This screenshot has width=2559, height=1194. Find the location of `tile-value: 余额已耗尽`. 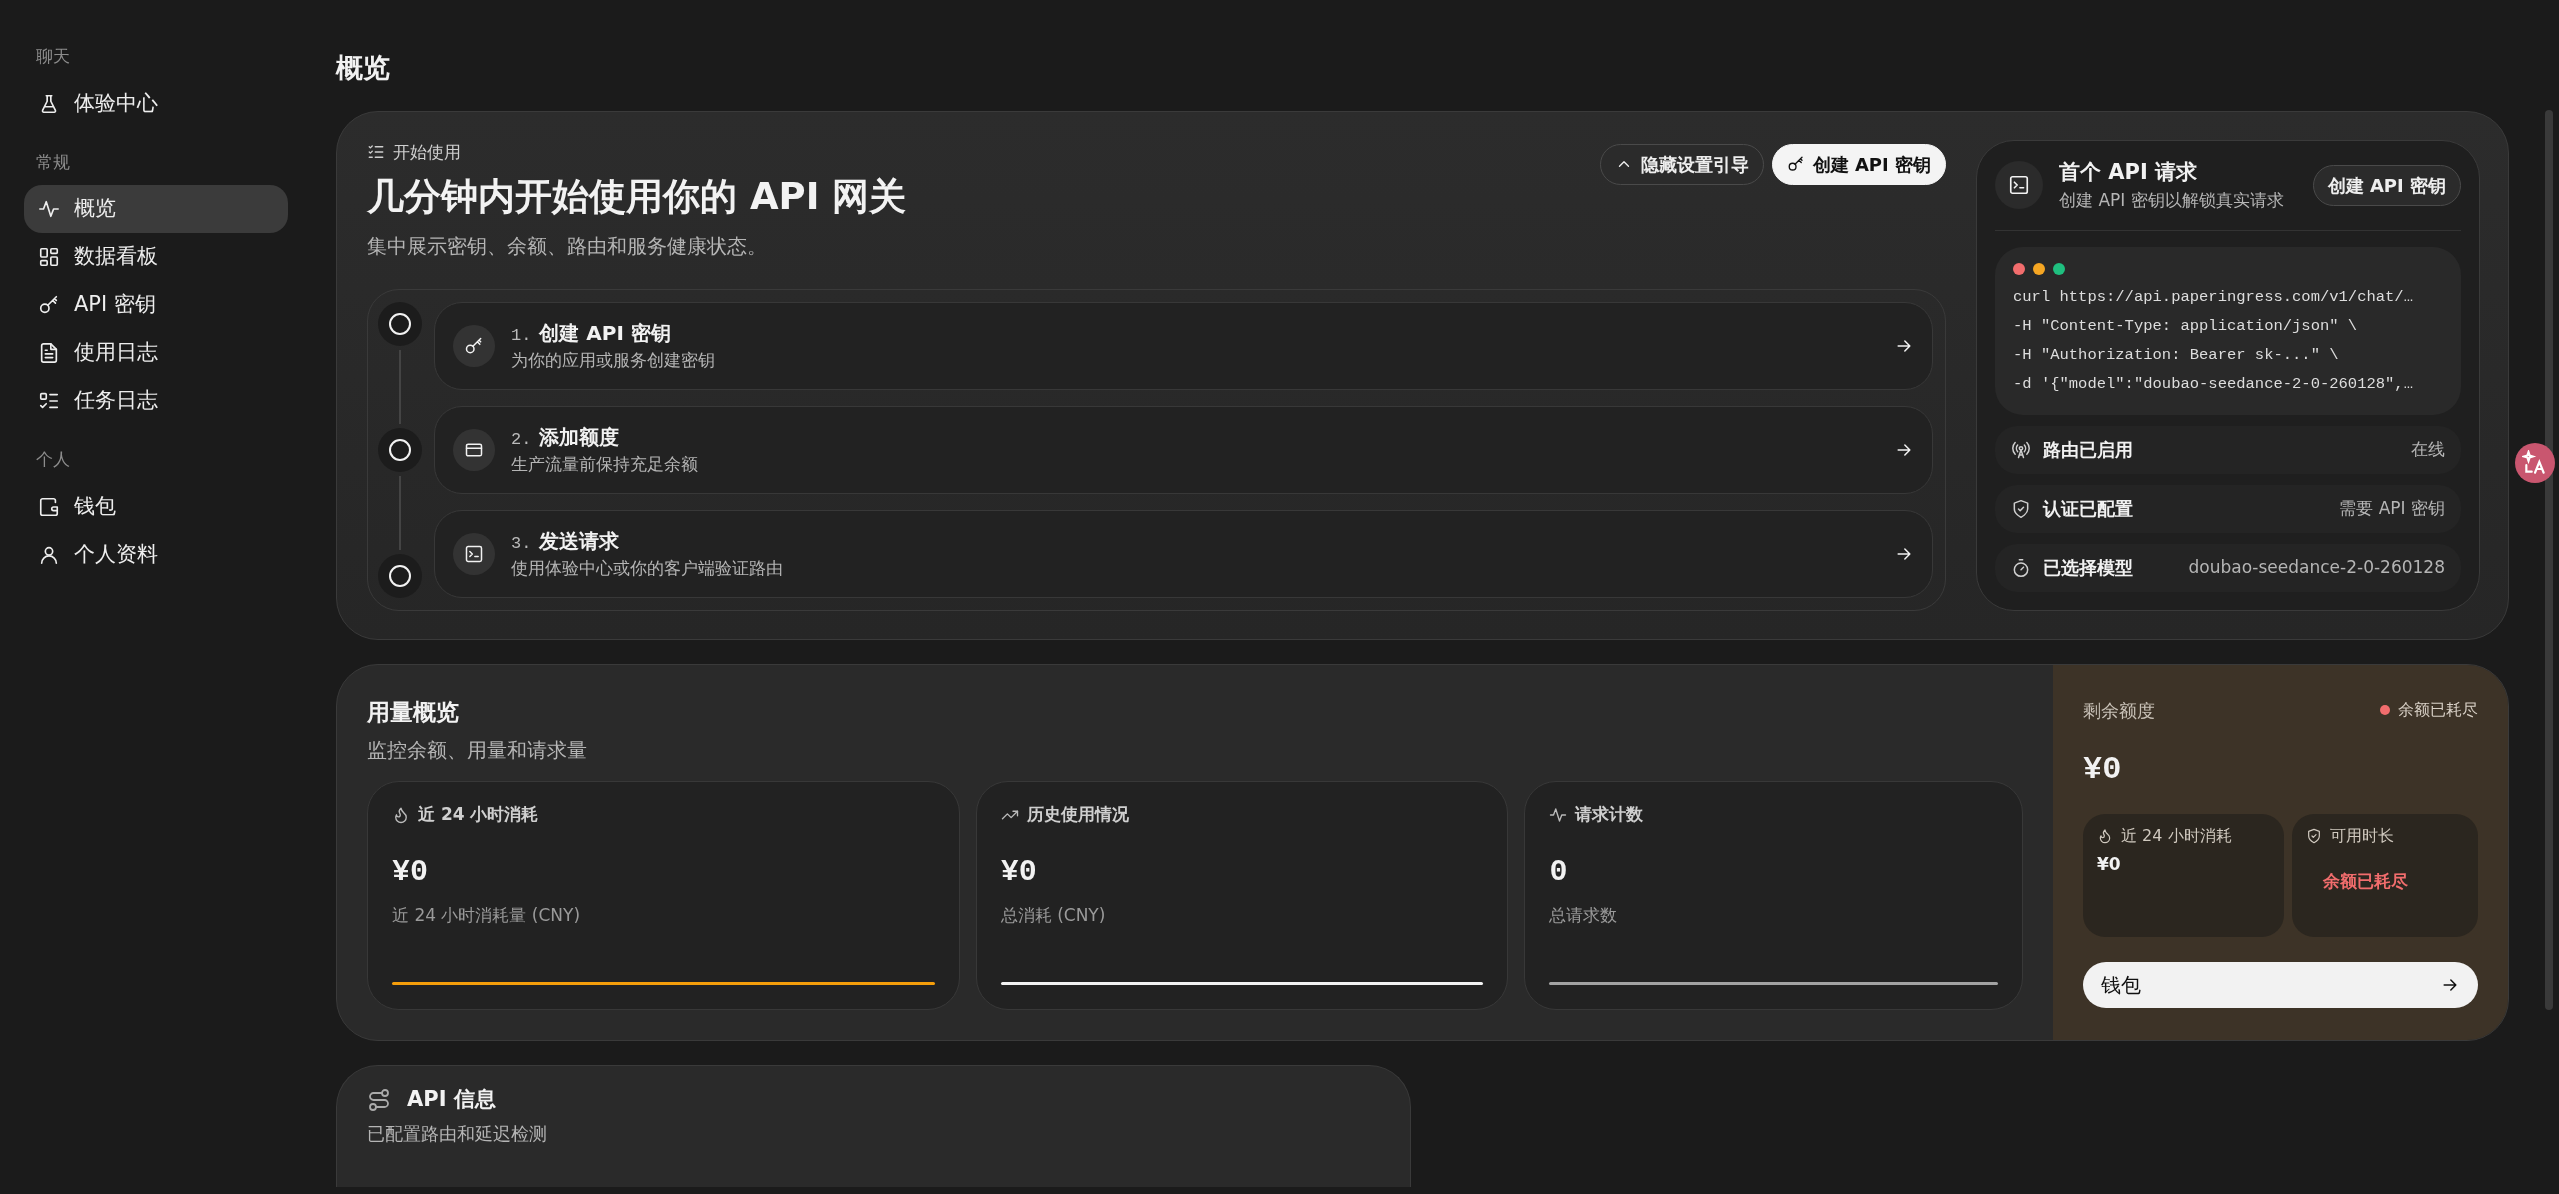

tile-value: 余额已耗尽 is located at coordinates (2366, 881).